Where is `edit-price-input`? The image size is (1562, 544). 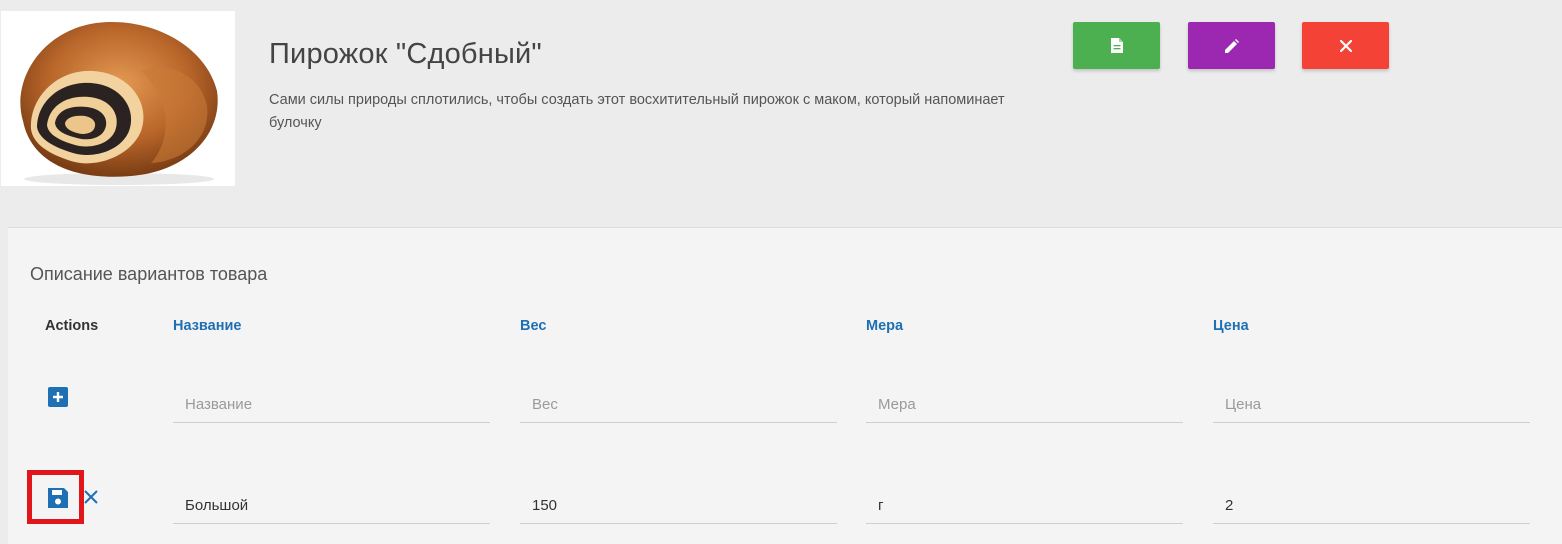 edit-price-input is located at coordinates (1371, 506).